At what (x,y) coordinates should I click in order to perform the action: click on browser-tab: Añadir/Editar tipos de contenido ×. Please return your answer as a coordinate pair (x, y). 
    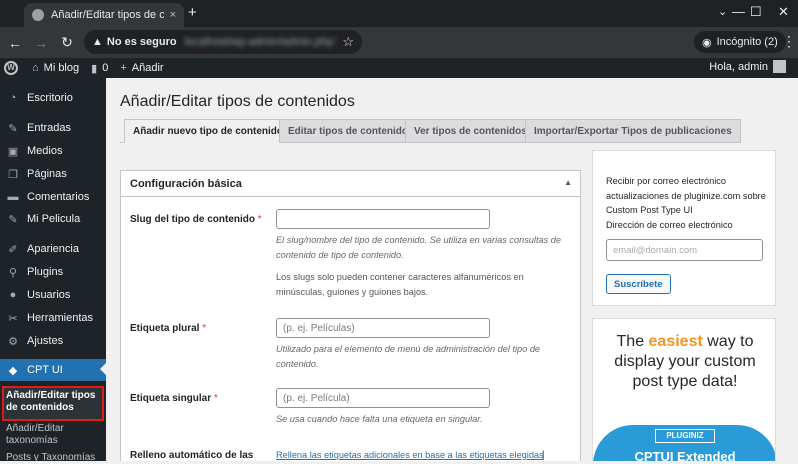
    Looking at the image, I should click on (104, 15).